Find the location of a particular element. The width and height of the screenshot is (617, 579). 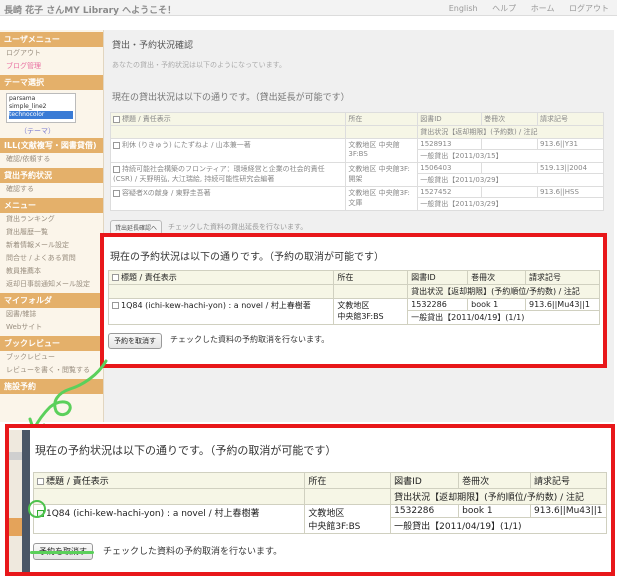

zoomed-left-strip is located at coordinates (15, 501).